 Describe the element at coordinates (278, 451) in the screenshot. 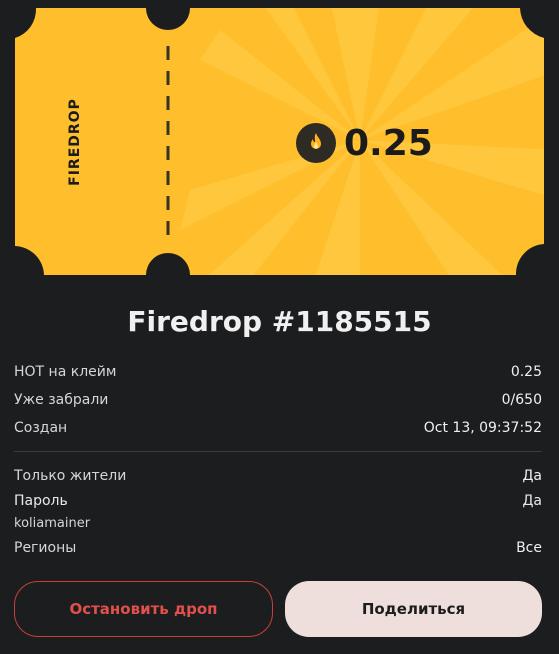

I see `divider` at that location.